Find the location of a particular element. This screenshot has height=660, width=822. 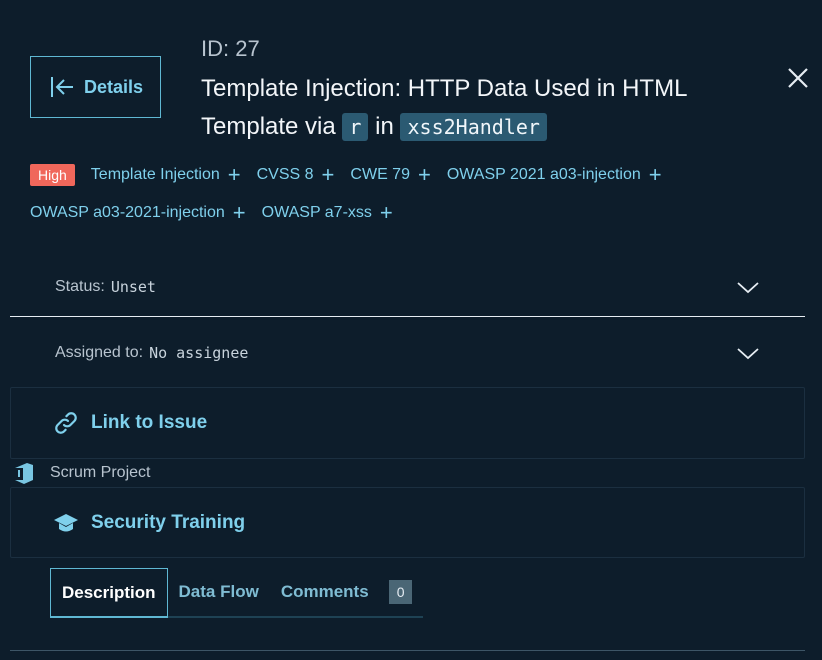

detail-tabs: Description Data Flow Comments 0 is located at coordinates (237, 593).